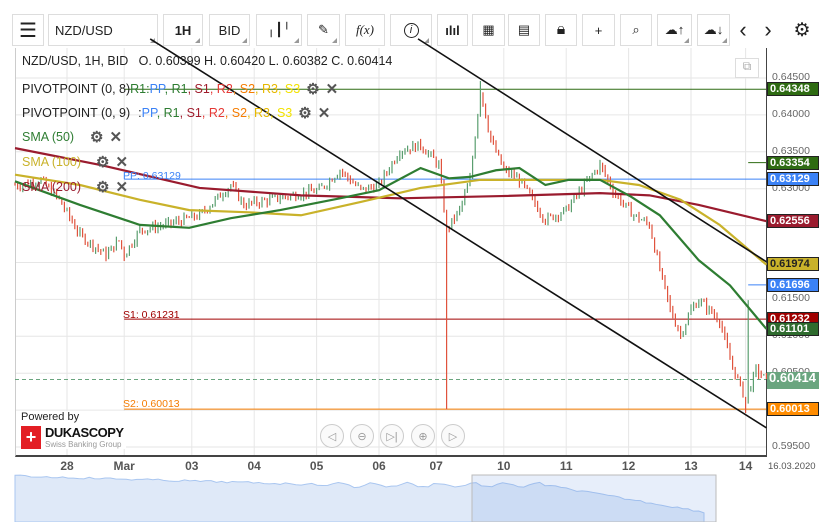 The image size is (824, 522). What do you see at coordinates (192, 466) in the screenshot?
I see `x-tick-label: 03` at bounding box center [192, 466].